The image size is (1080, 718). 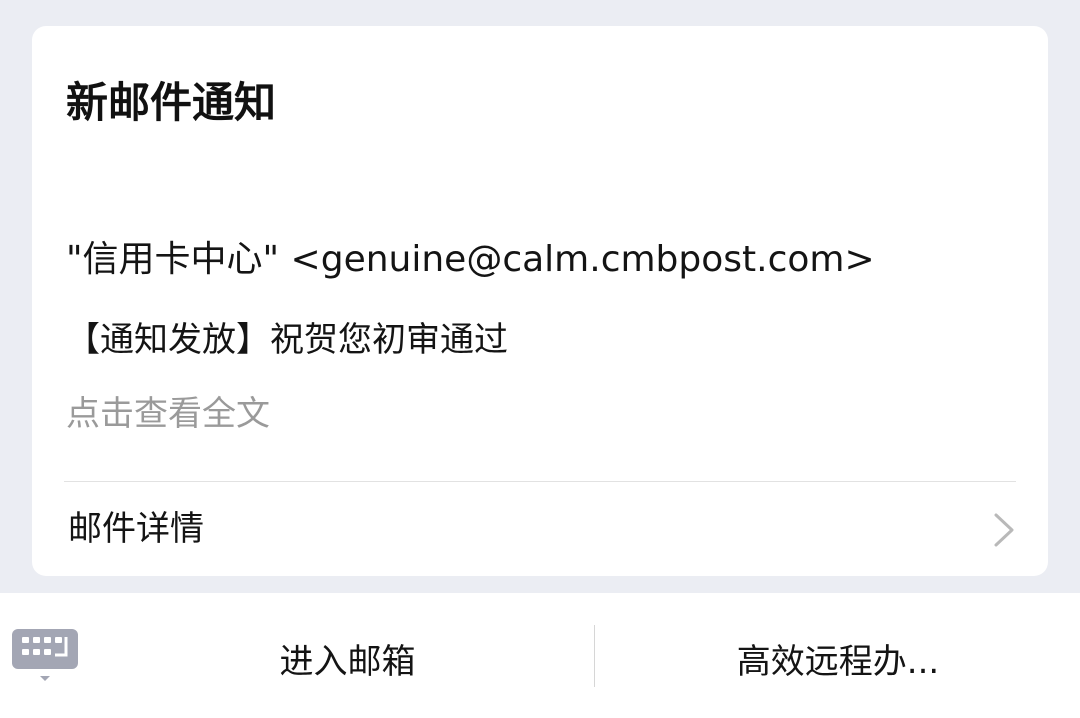 I want to click on mail-details-row: 邮件详情, so click(x=540, y=529).